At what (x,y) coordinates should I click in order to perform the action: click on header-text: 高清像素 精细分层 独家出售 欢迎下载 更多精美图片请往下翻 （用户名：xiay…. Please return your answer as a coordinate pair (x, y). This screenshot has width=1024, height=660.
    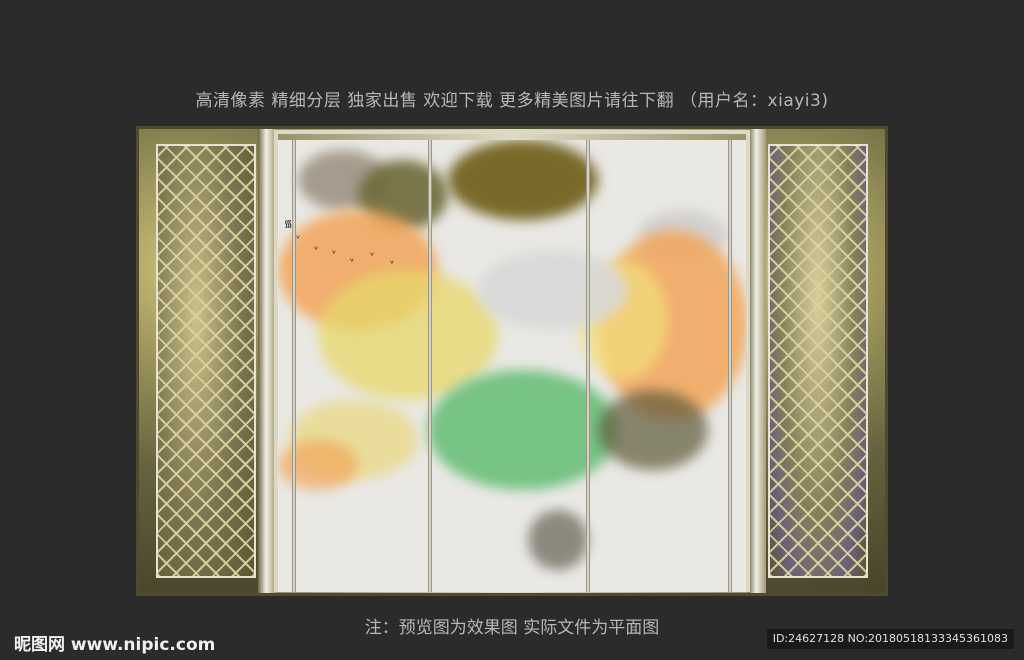
    Looking at the image, I should click on (512, 101).